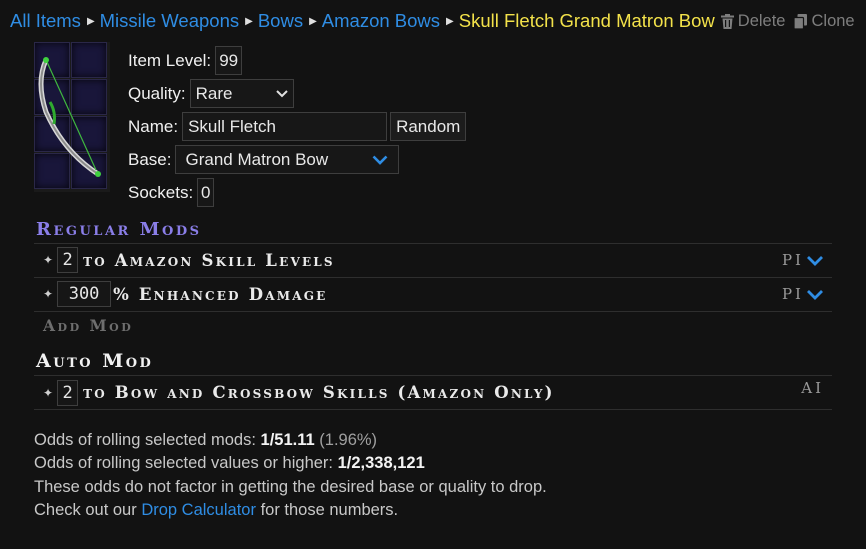 The image size is (866, 549). Describe the element at coordinates (119, 229) in the screenshot. I see `regular-mods-heading: Regular Mods` at that location.